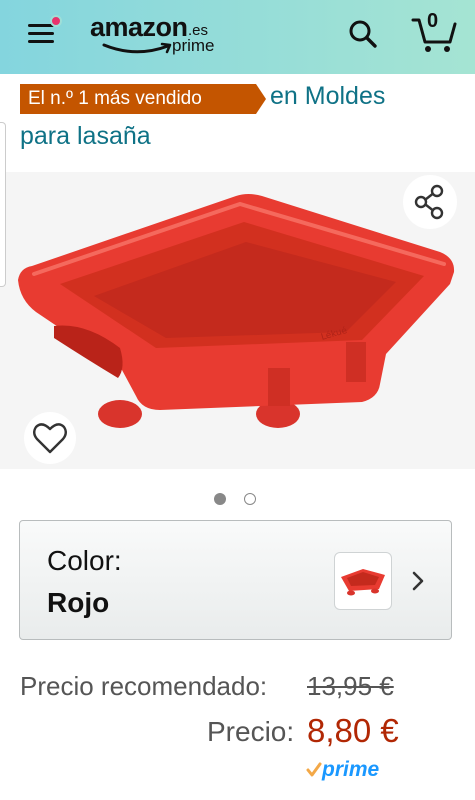 This screenshot has height=800, width=475. What do you see at coordinates (43, 32) in the screenshot?
I see `hamburger-menu-icon` at bounding box center [43, 32].